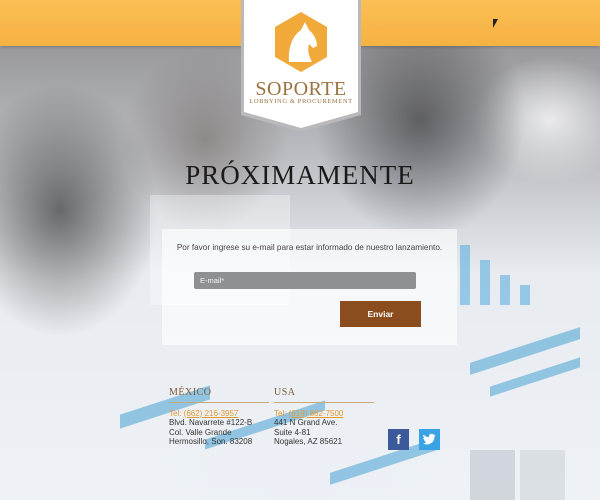 Image resolution: width=600 pixels, height=500 pixels. What do you see at coordinates (306, 423) in the screenshot?
I see `address-line: 441 N Grand Ave.` at bounding box center [306, 423].